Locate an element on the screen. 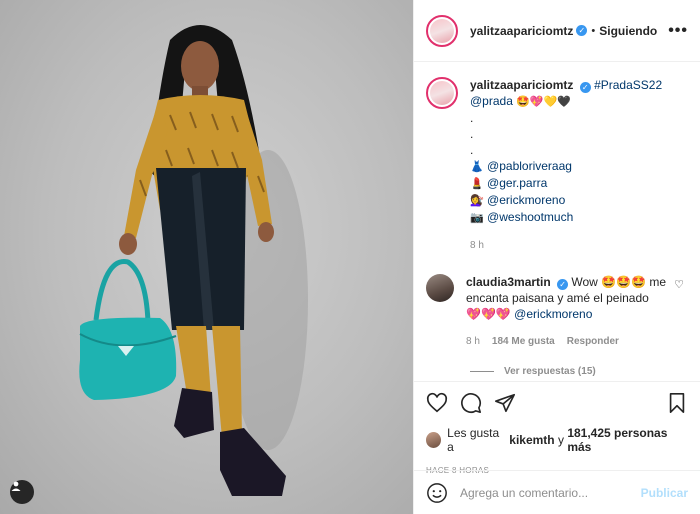 Image resolution: width=700 pixels, height=514 pixels. action-icons is located at coordinates (557, 403).